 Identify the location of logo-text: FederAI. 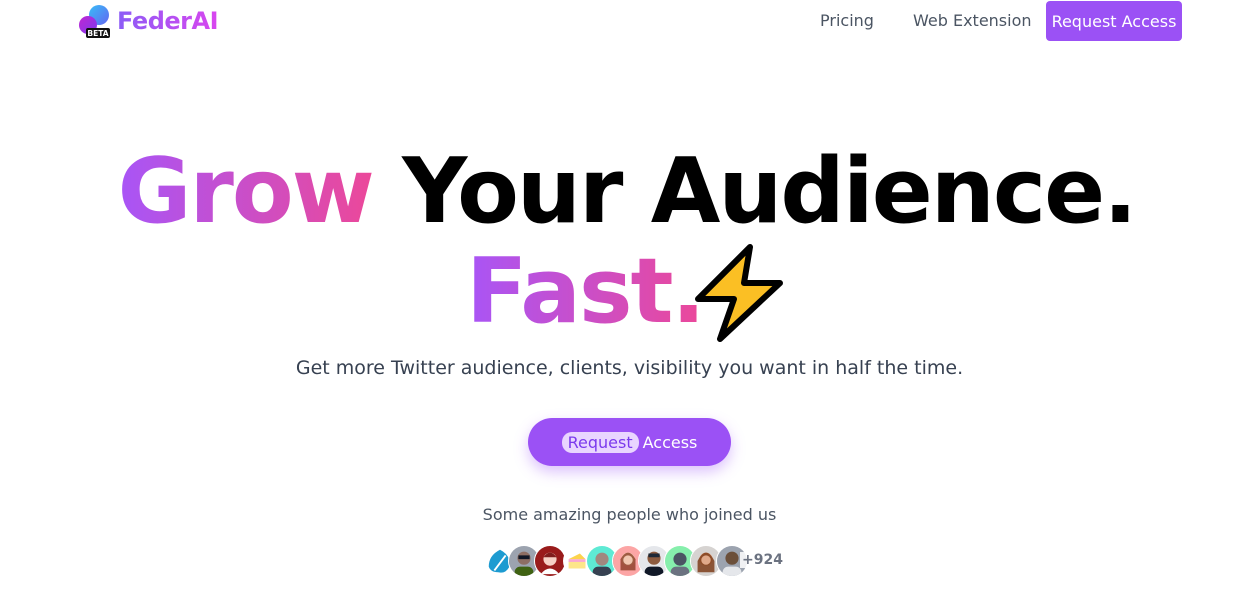
(168, 21).